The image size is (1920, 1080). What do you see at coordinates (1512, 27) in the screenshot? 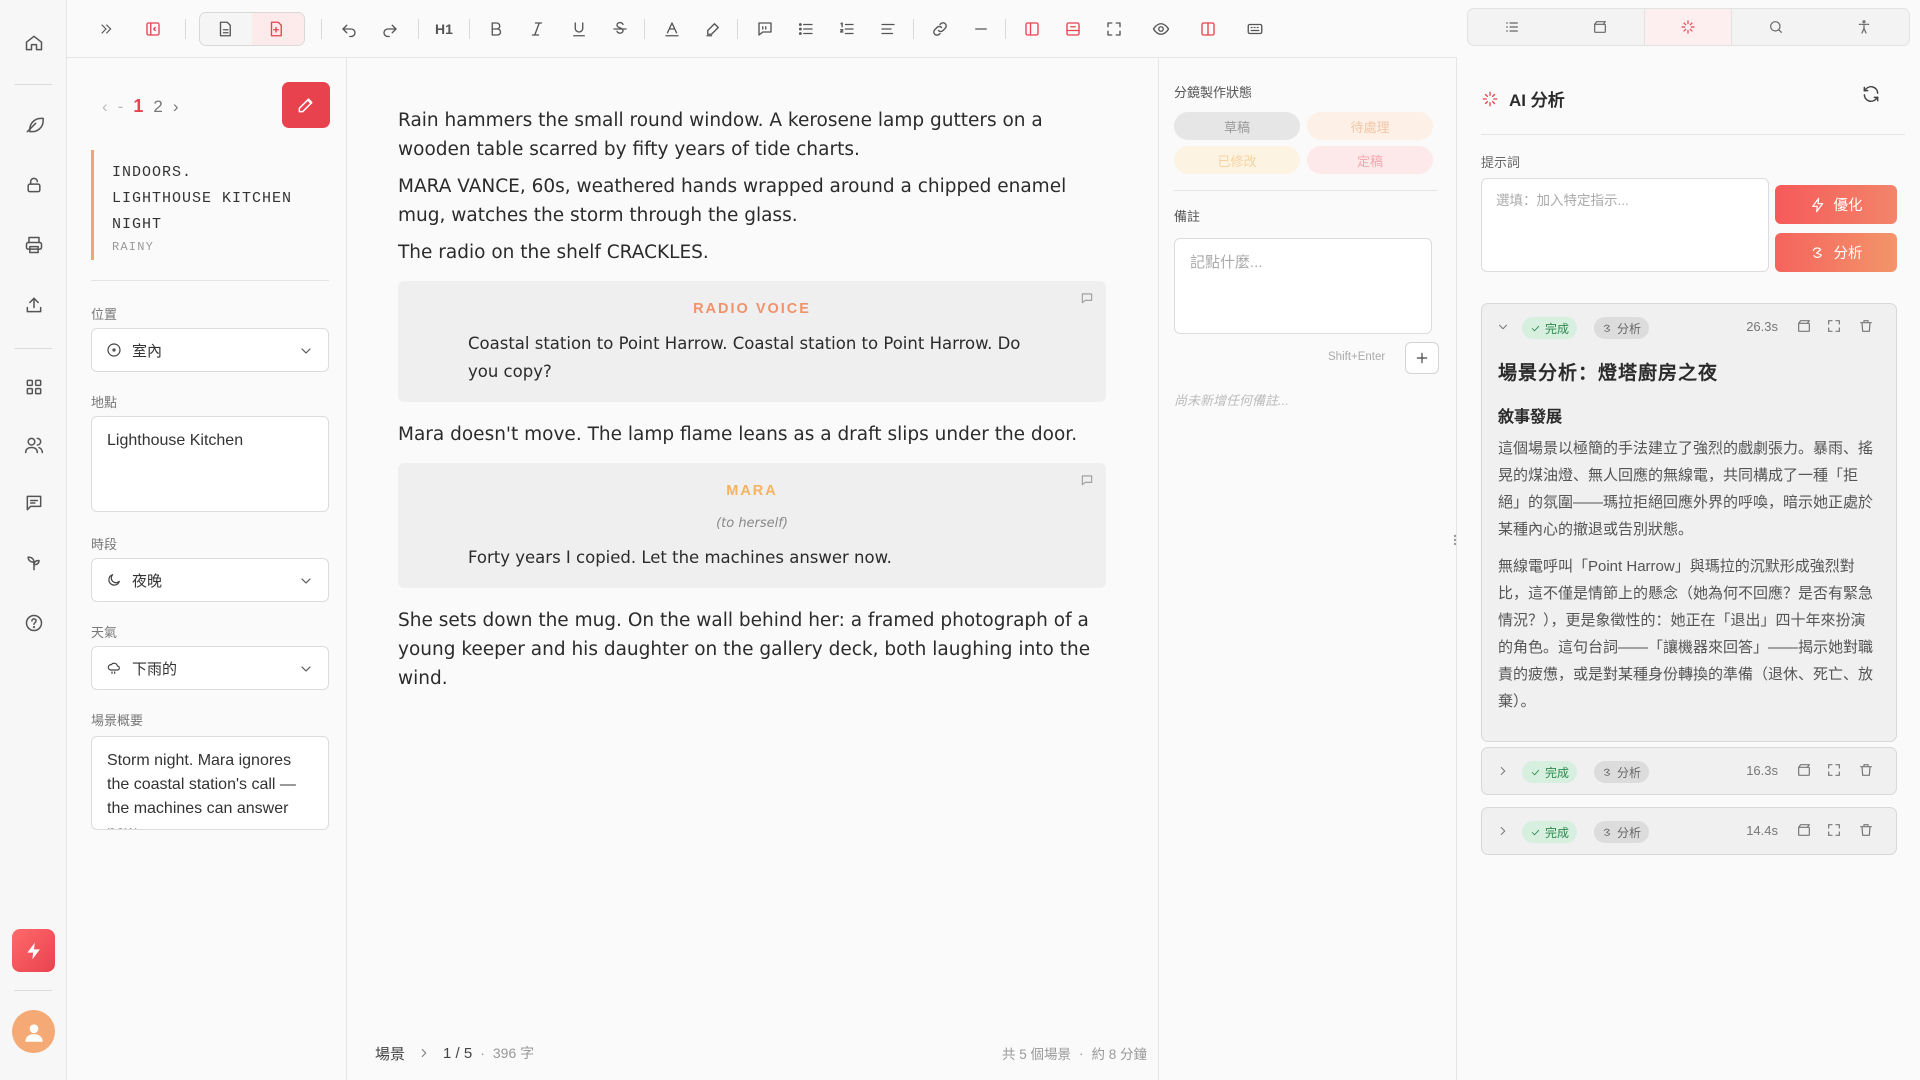
I see `tab-outline` at bounding box center [1512, 27].